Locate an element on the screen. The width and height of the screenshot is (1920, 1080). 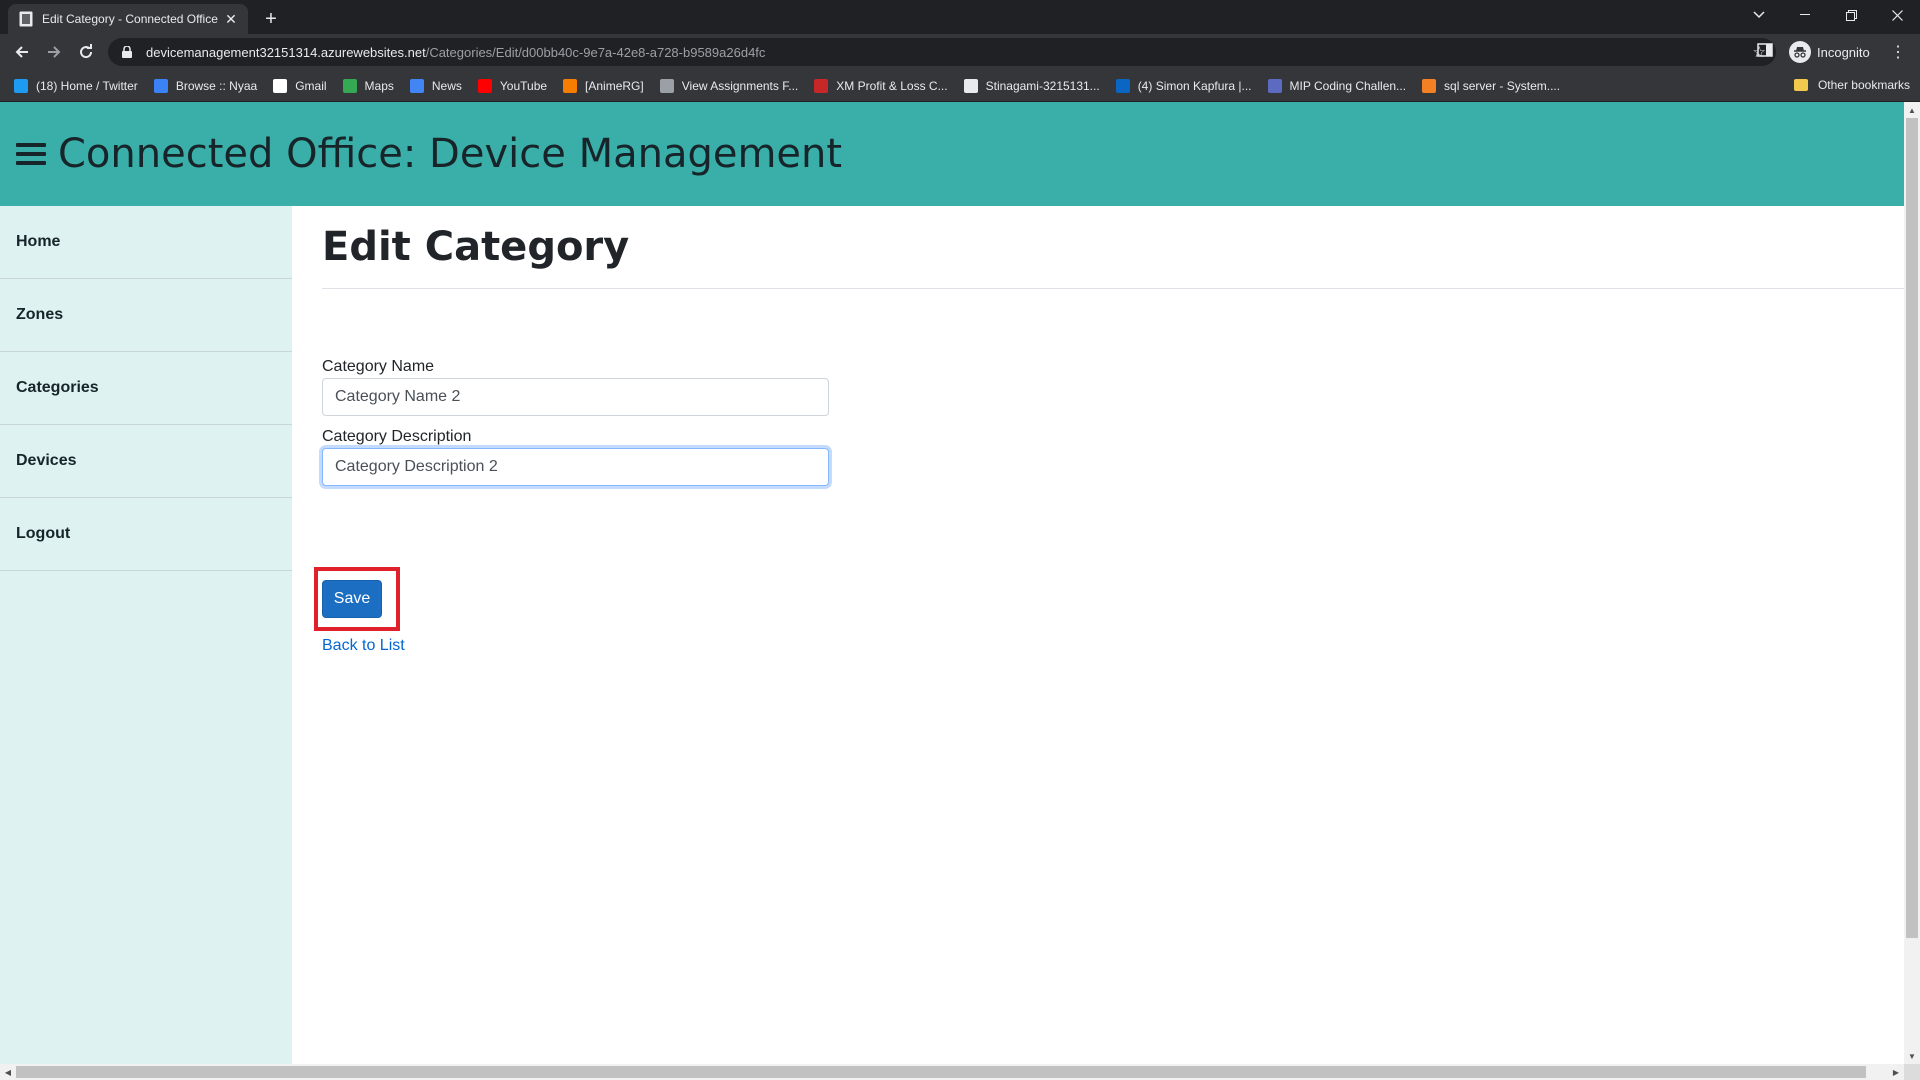
bookmark-item: [AnimeRG] is located at coordinates (603, 85).